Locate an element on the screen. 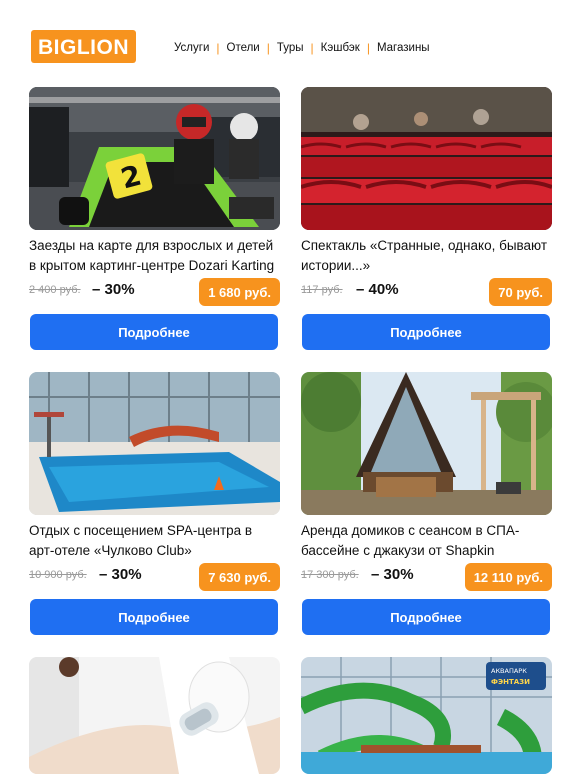 This screenshot has width=580, height=774. deal-card-aquapark: АКВАПАРК ФЭНТАЗИ is located at coordinates (426, 715).